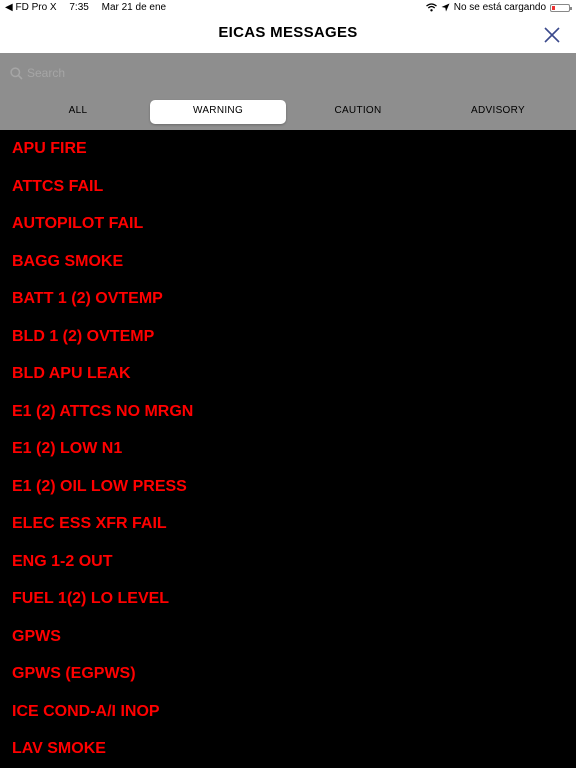 The image size is (576, 768). I want to click on search-input, so click(277, 73).